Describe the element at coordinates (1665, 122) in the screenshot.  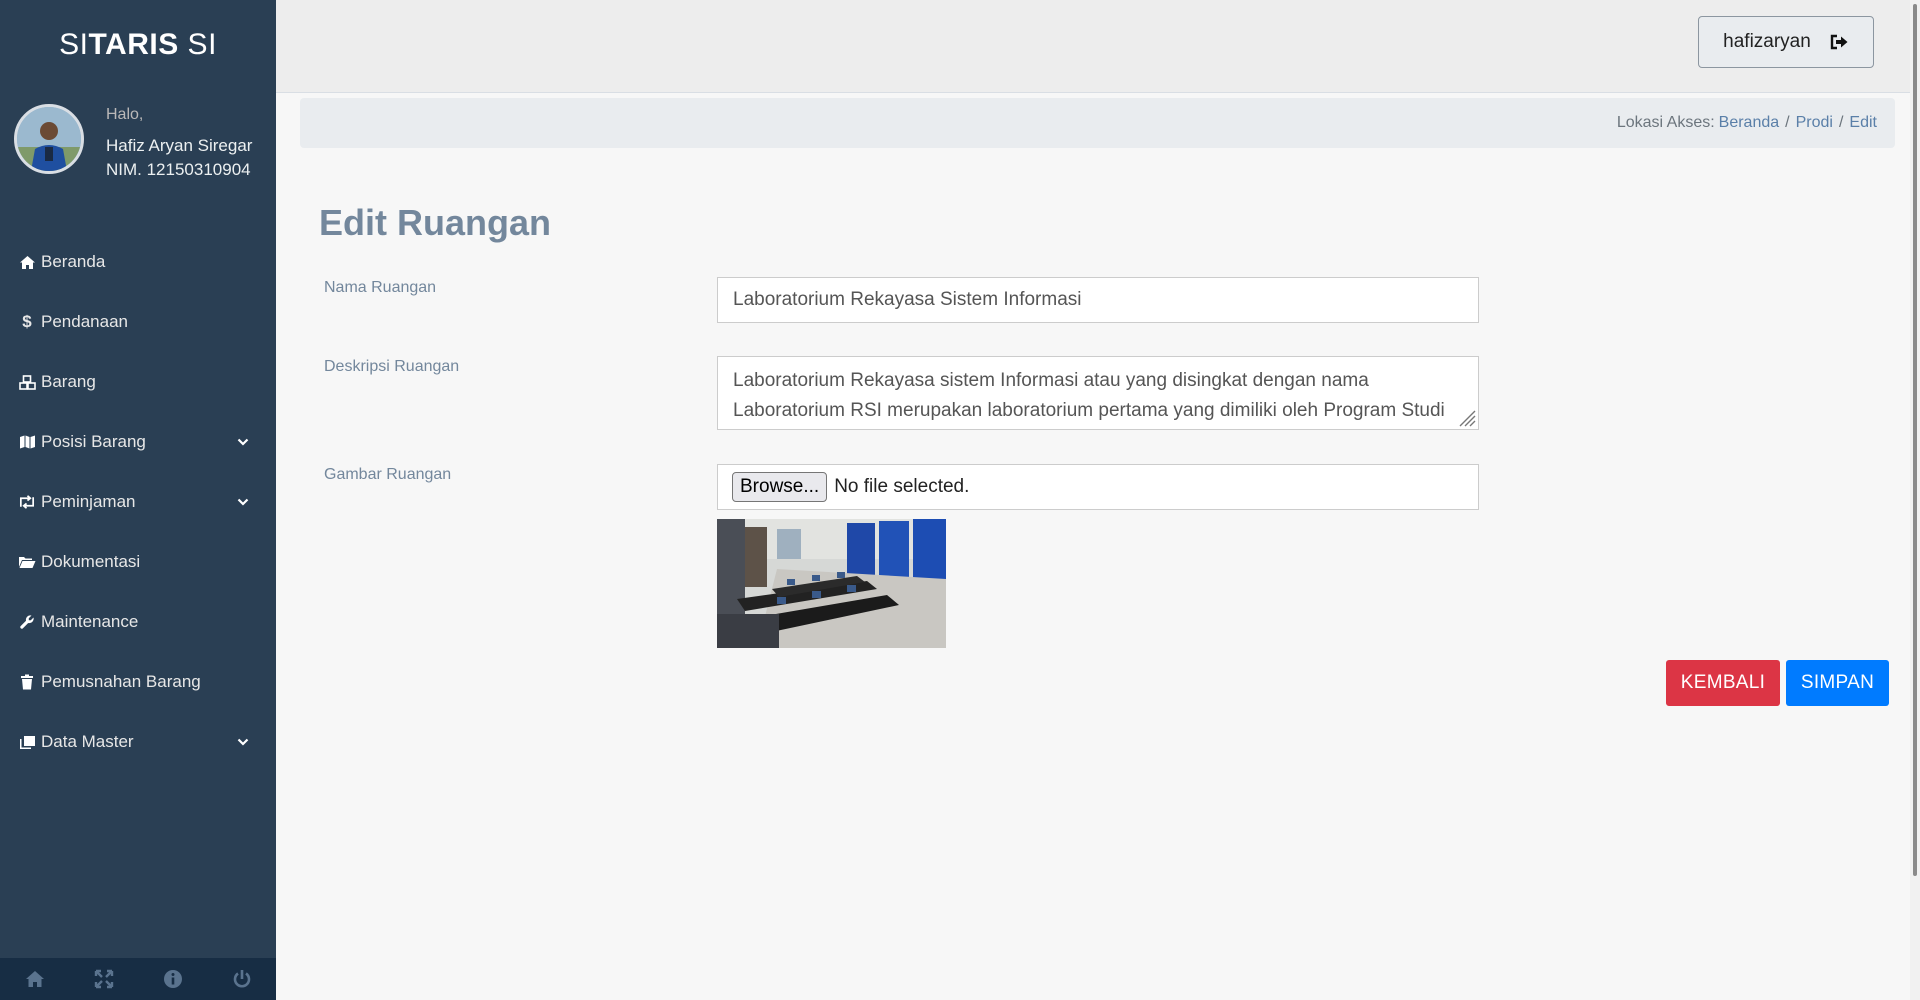
I see `breadcrumb-prefix: Lokasi Akses:` at that location.